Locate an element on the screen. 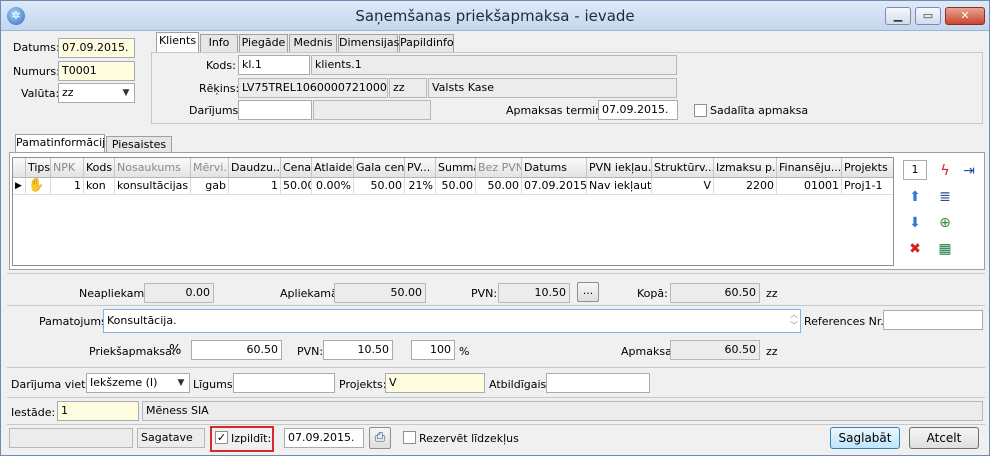 The image size is (990, 456). col-summa: Summa is located at coordinates (456, 168).